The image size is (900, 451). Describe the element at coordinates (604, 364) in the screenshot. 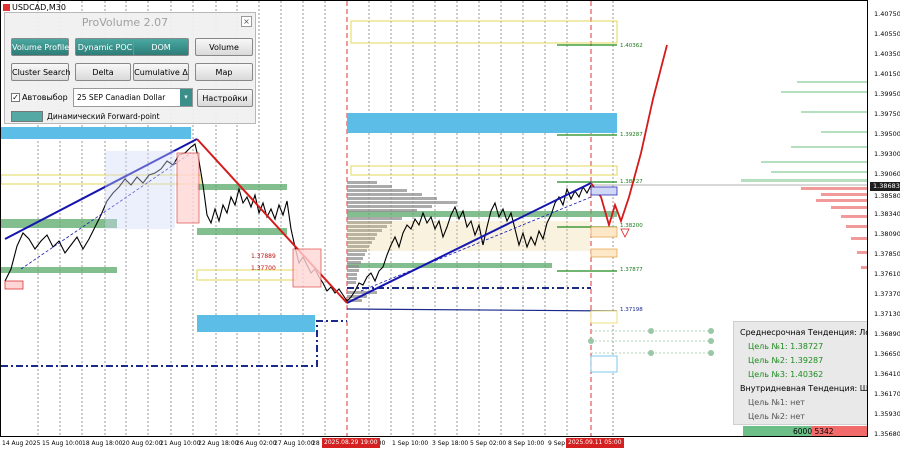

I see `blue-box-small` at that location.